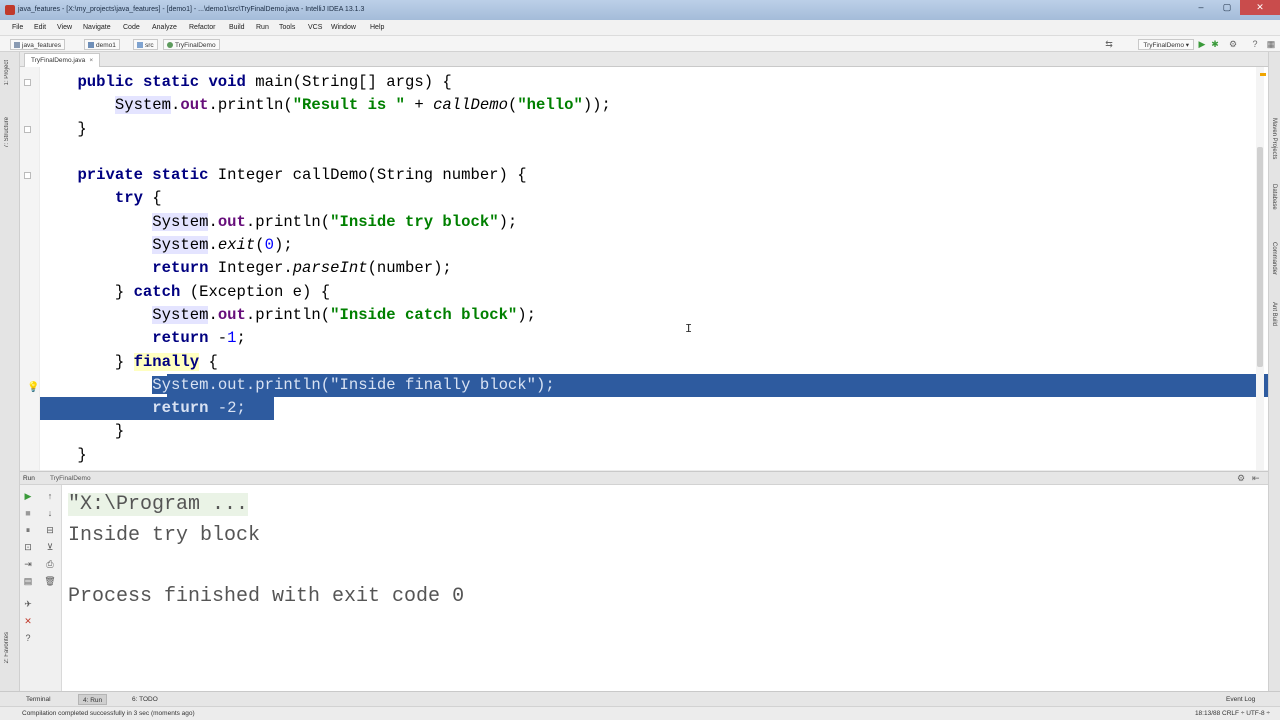 This screenshot has width=1280, height=720. What do you see at coordinates (315, 27) in the screenshot?
I see `menu-vcs: VCS` at bounding box center [315, 27].